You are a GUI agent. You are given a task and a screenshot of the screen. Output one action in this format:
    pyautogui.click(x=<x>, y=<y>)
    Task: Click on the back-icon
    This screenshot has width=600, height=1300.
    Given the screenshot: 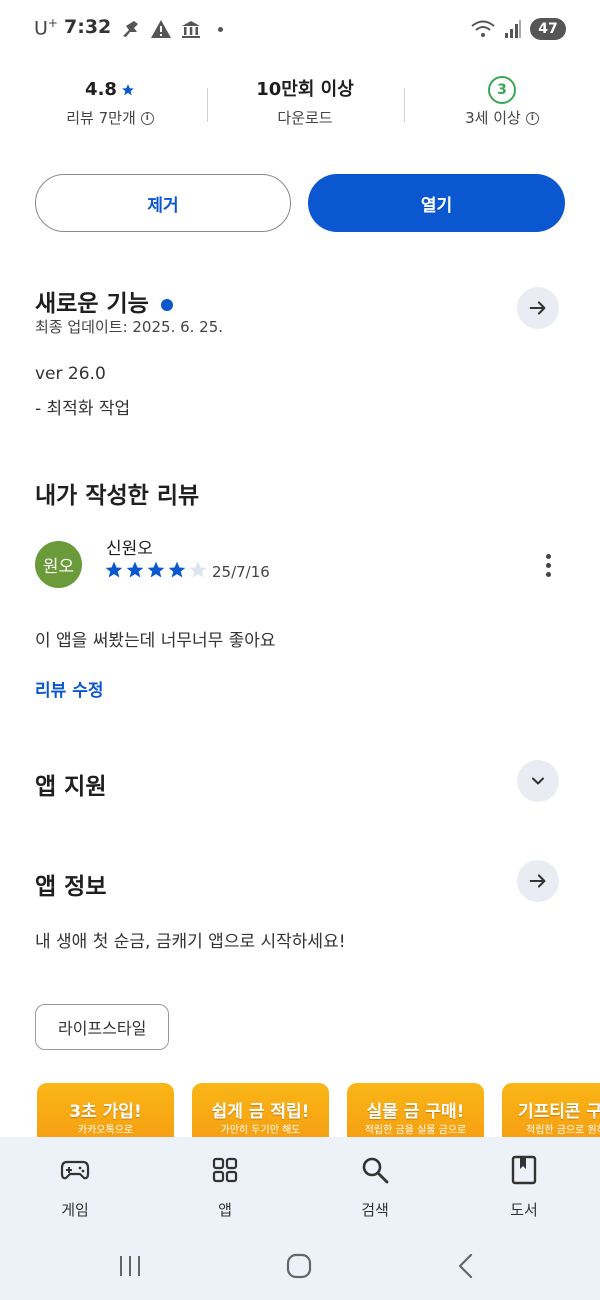 What is the action you would take?
    pyautogui.click(x=465, y=1266)
    